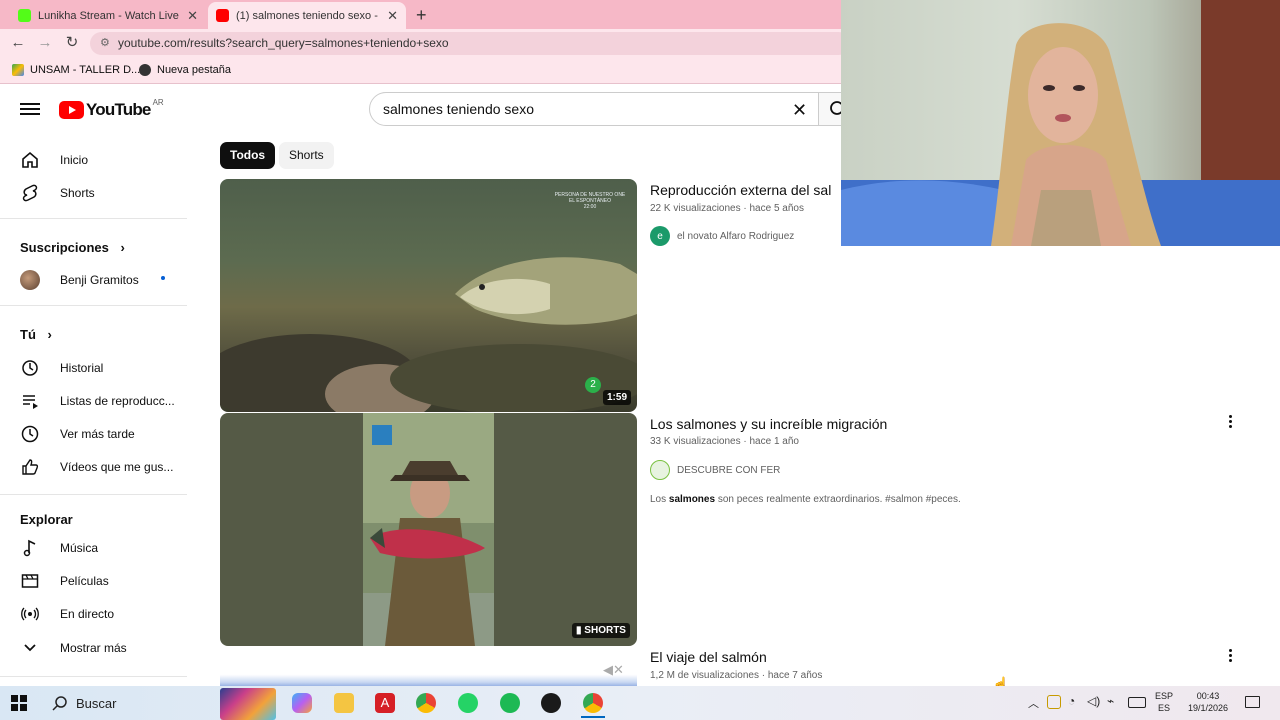 The height and width of the screenshot is (720, 1280). Describe the element at coordinates (1071, 701) in the screenshot. I see `wifi-icon: ◔` at that location.